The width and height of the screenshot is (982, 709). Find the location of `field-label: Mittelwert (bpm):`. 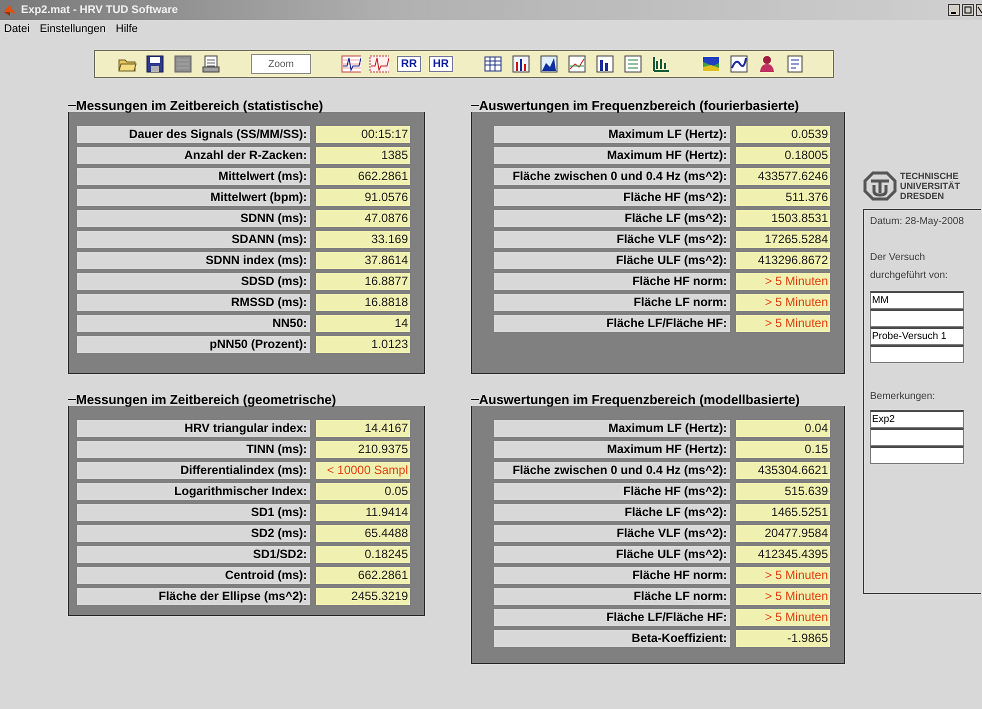

field-label: Mittelwert (bpm): is located at coordinates (193, 197).